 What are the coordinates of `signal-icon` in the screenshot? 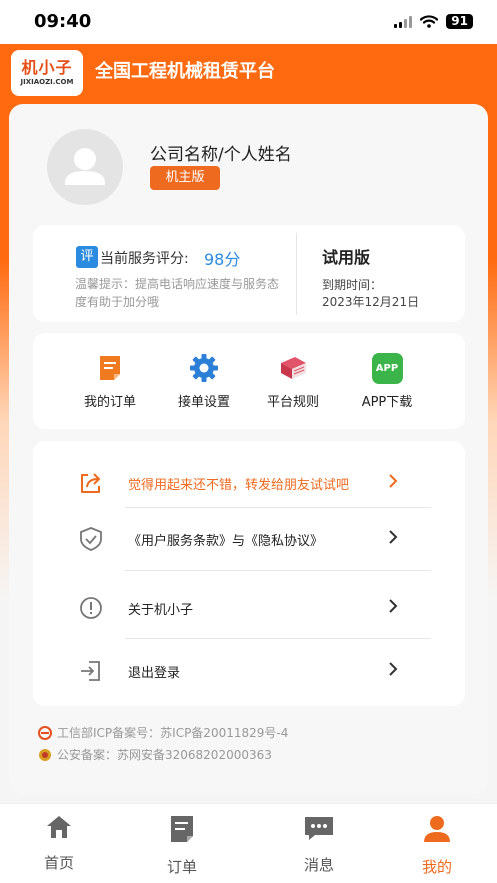 It's located at (403, 21).